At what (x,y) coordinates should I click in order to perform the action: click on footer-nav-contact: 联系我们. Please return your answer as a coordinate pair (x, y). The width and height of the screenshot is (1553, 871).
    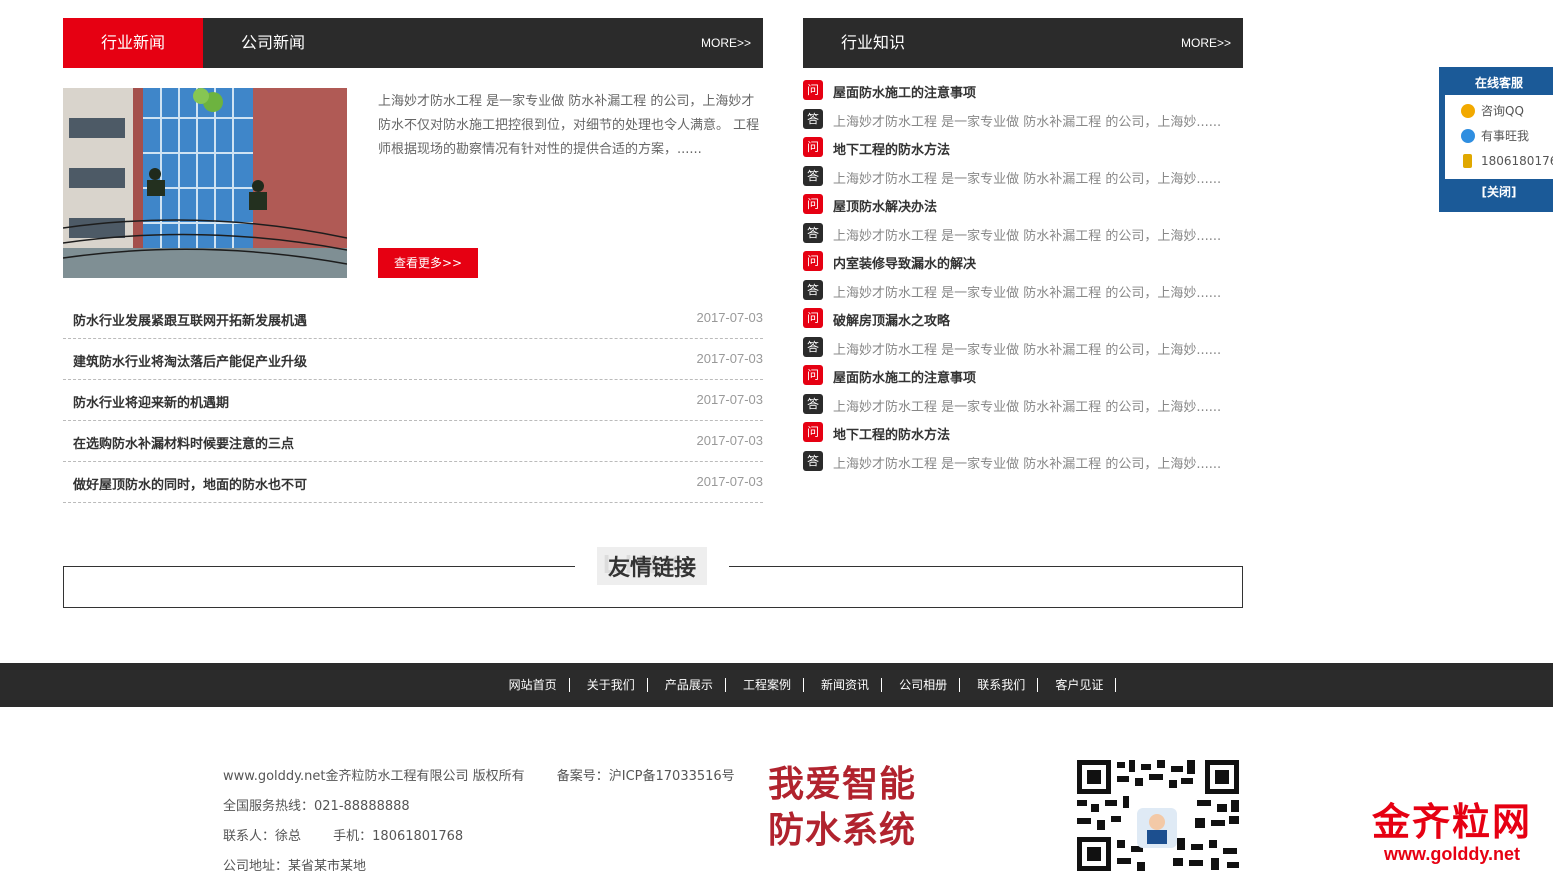
    Looking at the image, I should click on (1002, 685).